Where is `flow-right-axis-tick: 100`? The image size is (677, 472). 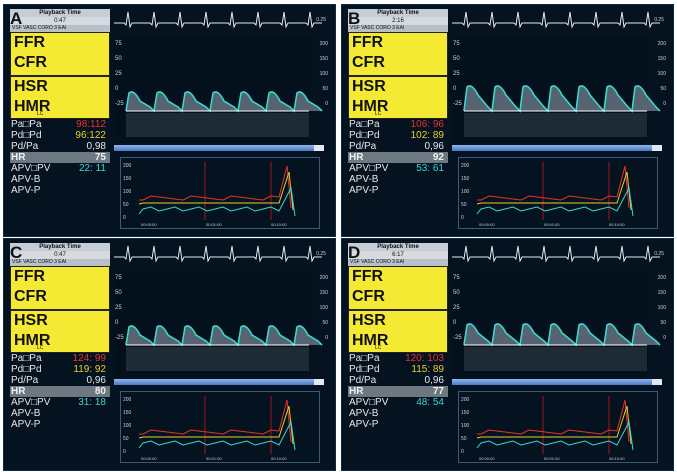
flow-right-axis-tick: 100 is located at coordinates (324, 308).